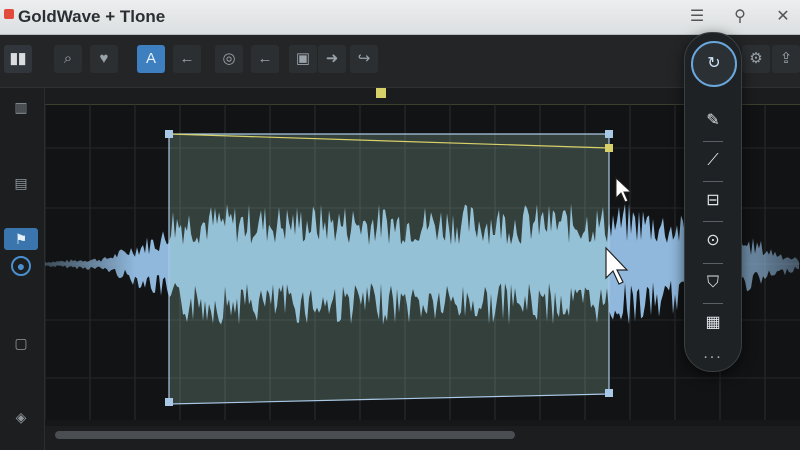 This screenshot has width=800, height=450. I want to click on marker-icon: ⚑, so click(21, 239).